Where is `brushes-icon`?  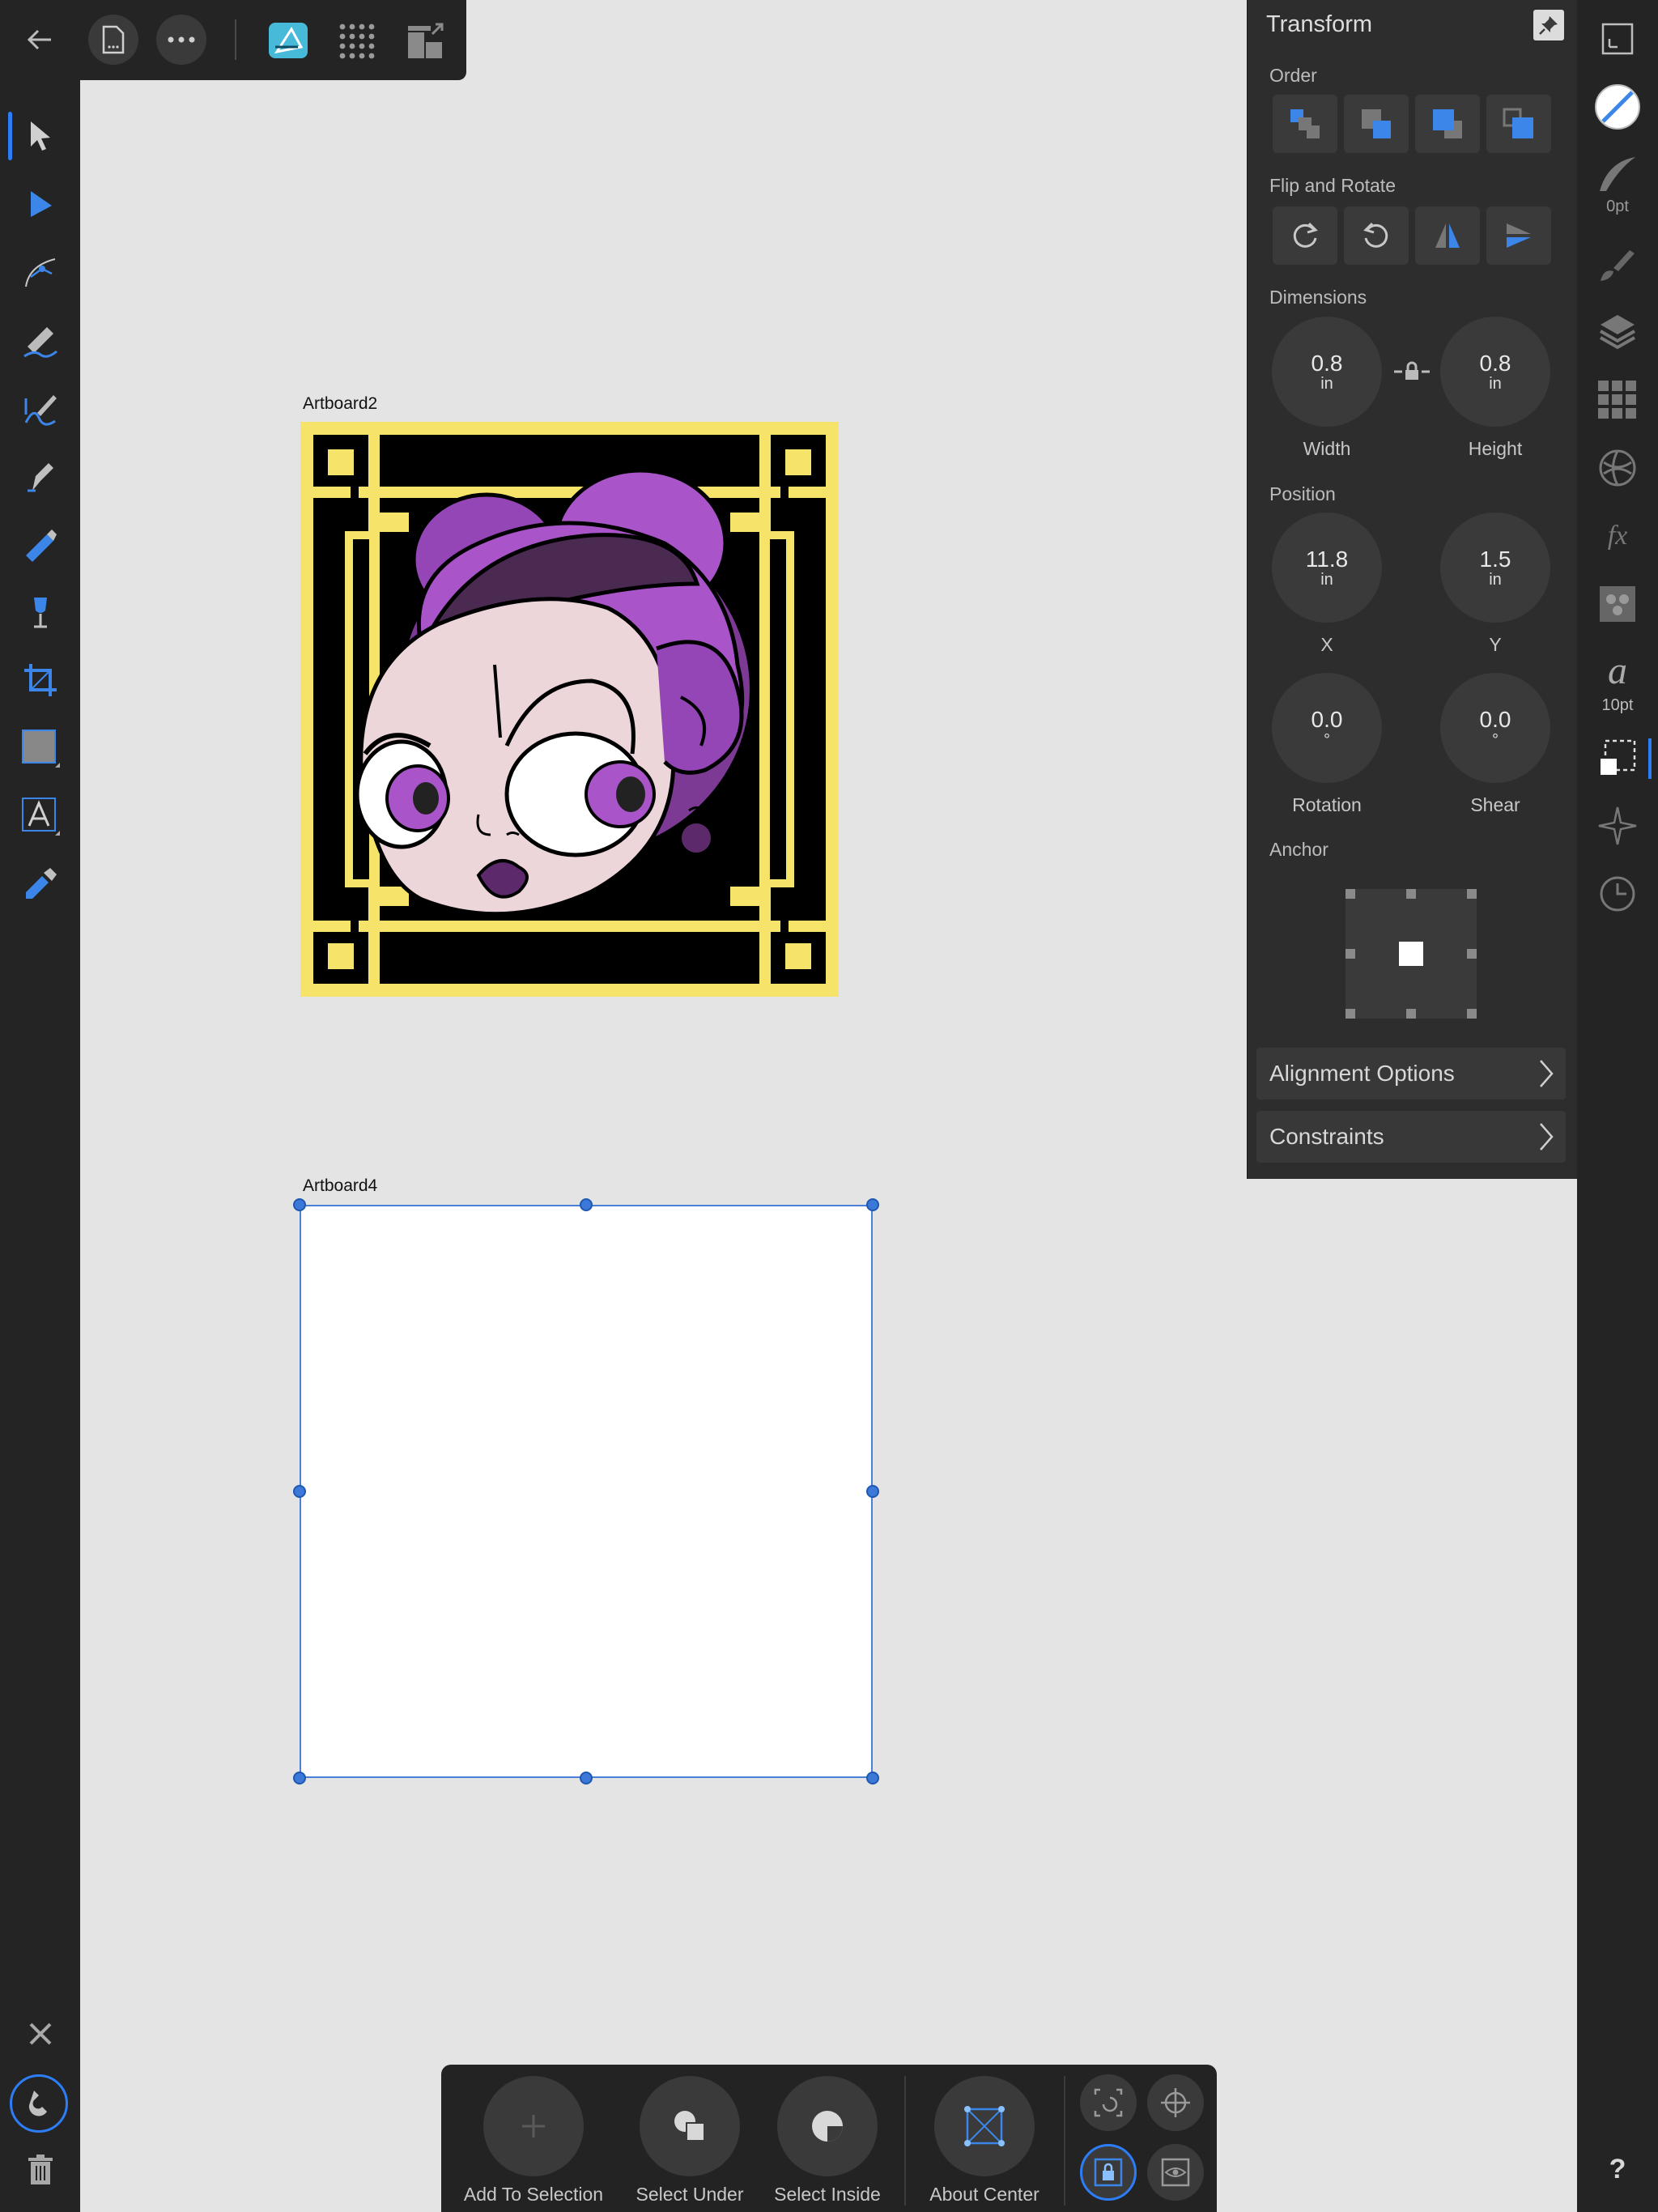
brushes-icon is located at coordinates (1617, 263).